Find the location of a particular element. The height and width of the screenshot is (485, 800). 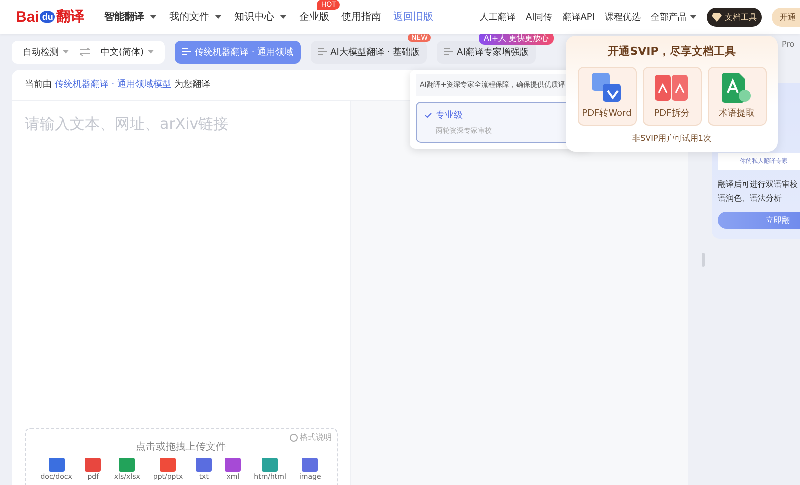

promo-description: 翻译后可进行双语审校 is located at coordinates (758, 185).